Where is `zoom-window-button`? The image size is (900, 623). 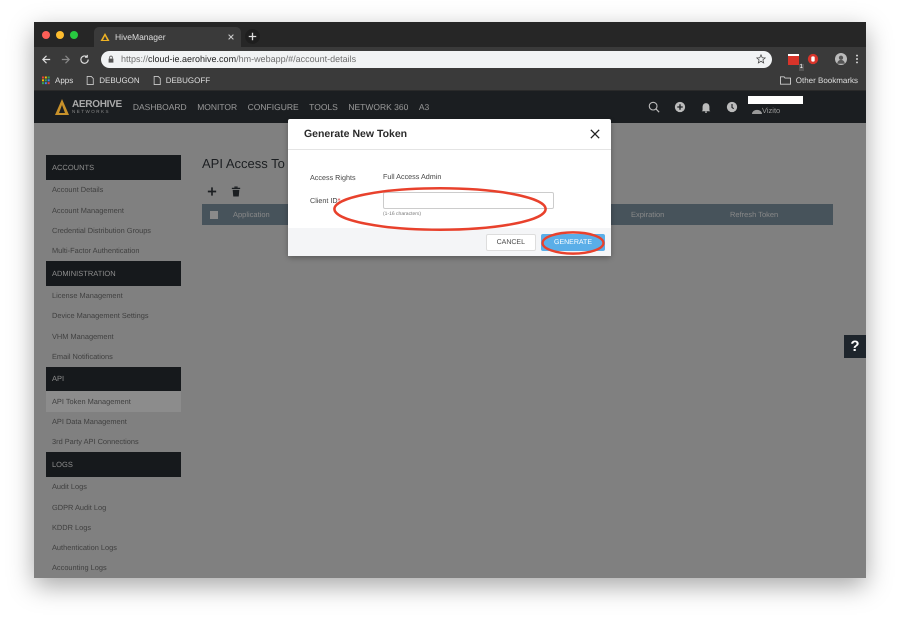 zoom-window-button is located at coordinates (74, 35).